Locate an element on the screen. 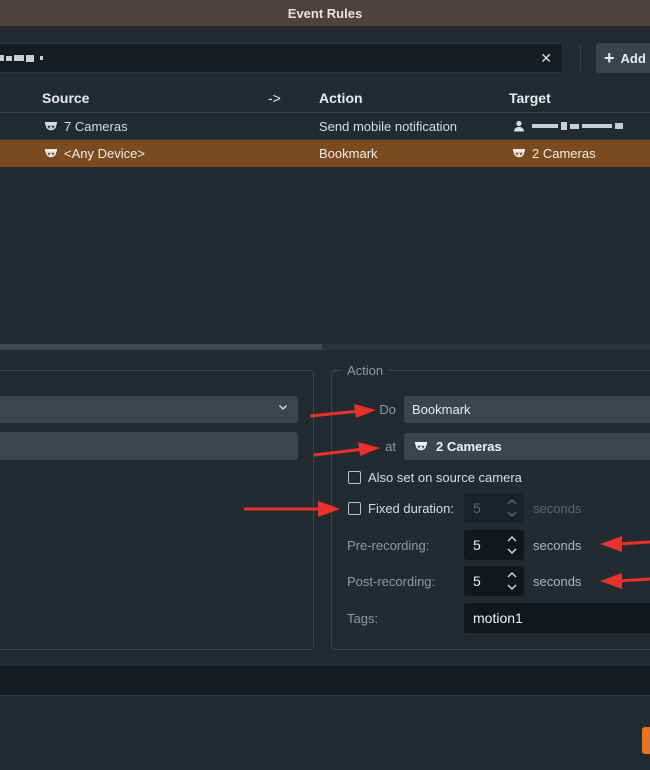 Image resolution: width=650 pixels, height=770 pixels. target-text: 2 Cameras is located at coordinates (564, 153).